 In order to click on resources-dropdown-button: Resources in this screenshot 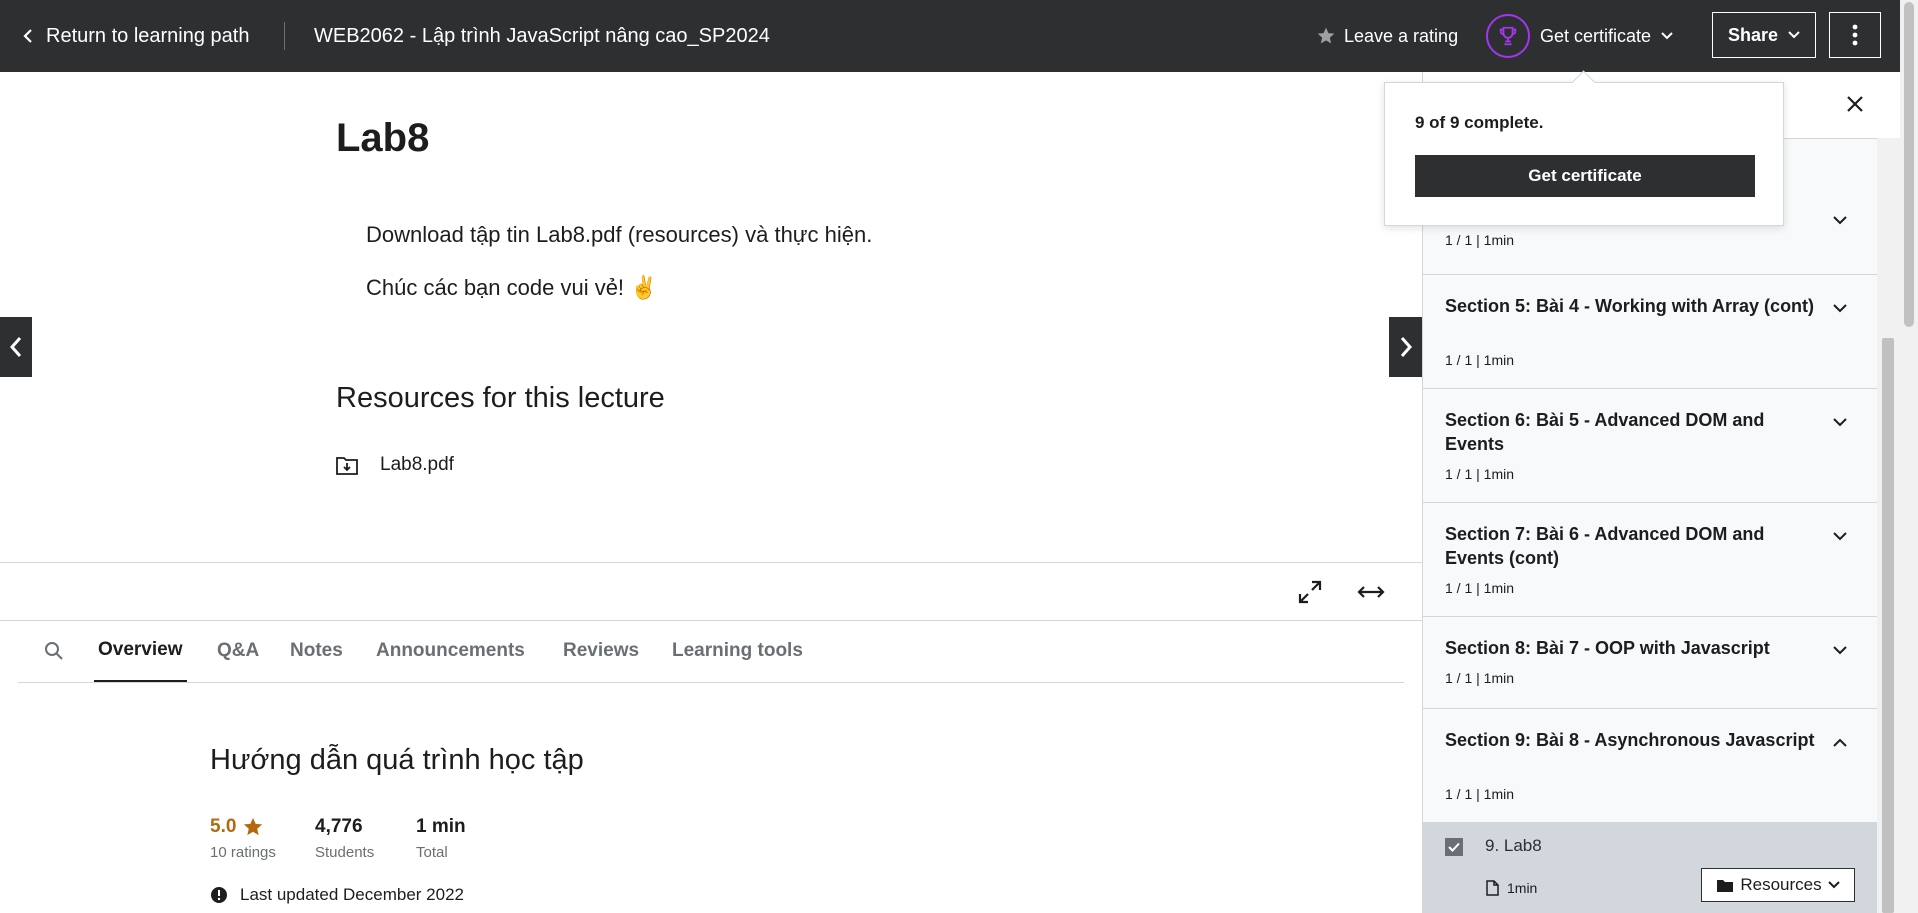, I will do `click(1778, 885)`.